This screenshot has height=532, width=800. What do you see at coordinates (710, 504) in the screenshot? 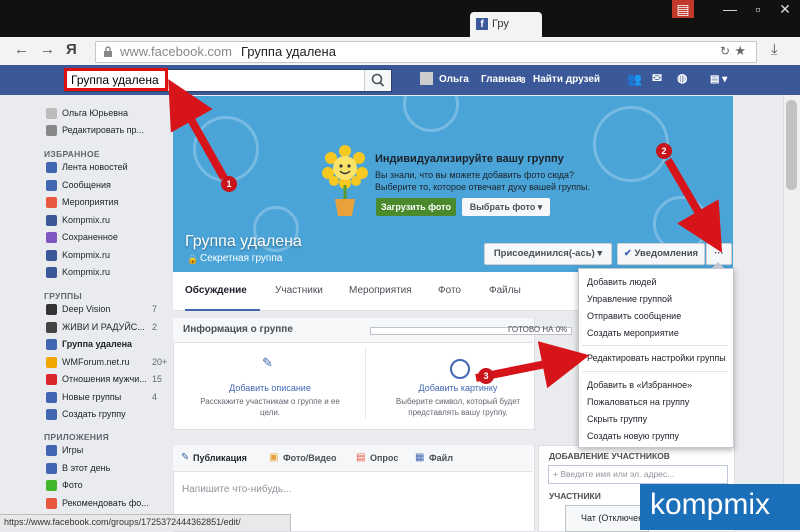
I see `watermark-text: kompmix` at bounding box center [710, 504].